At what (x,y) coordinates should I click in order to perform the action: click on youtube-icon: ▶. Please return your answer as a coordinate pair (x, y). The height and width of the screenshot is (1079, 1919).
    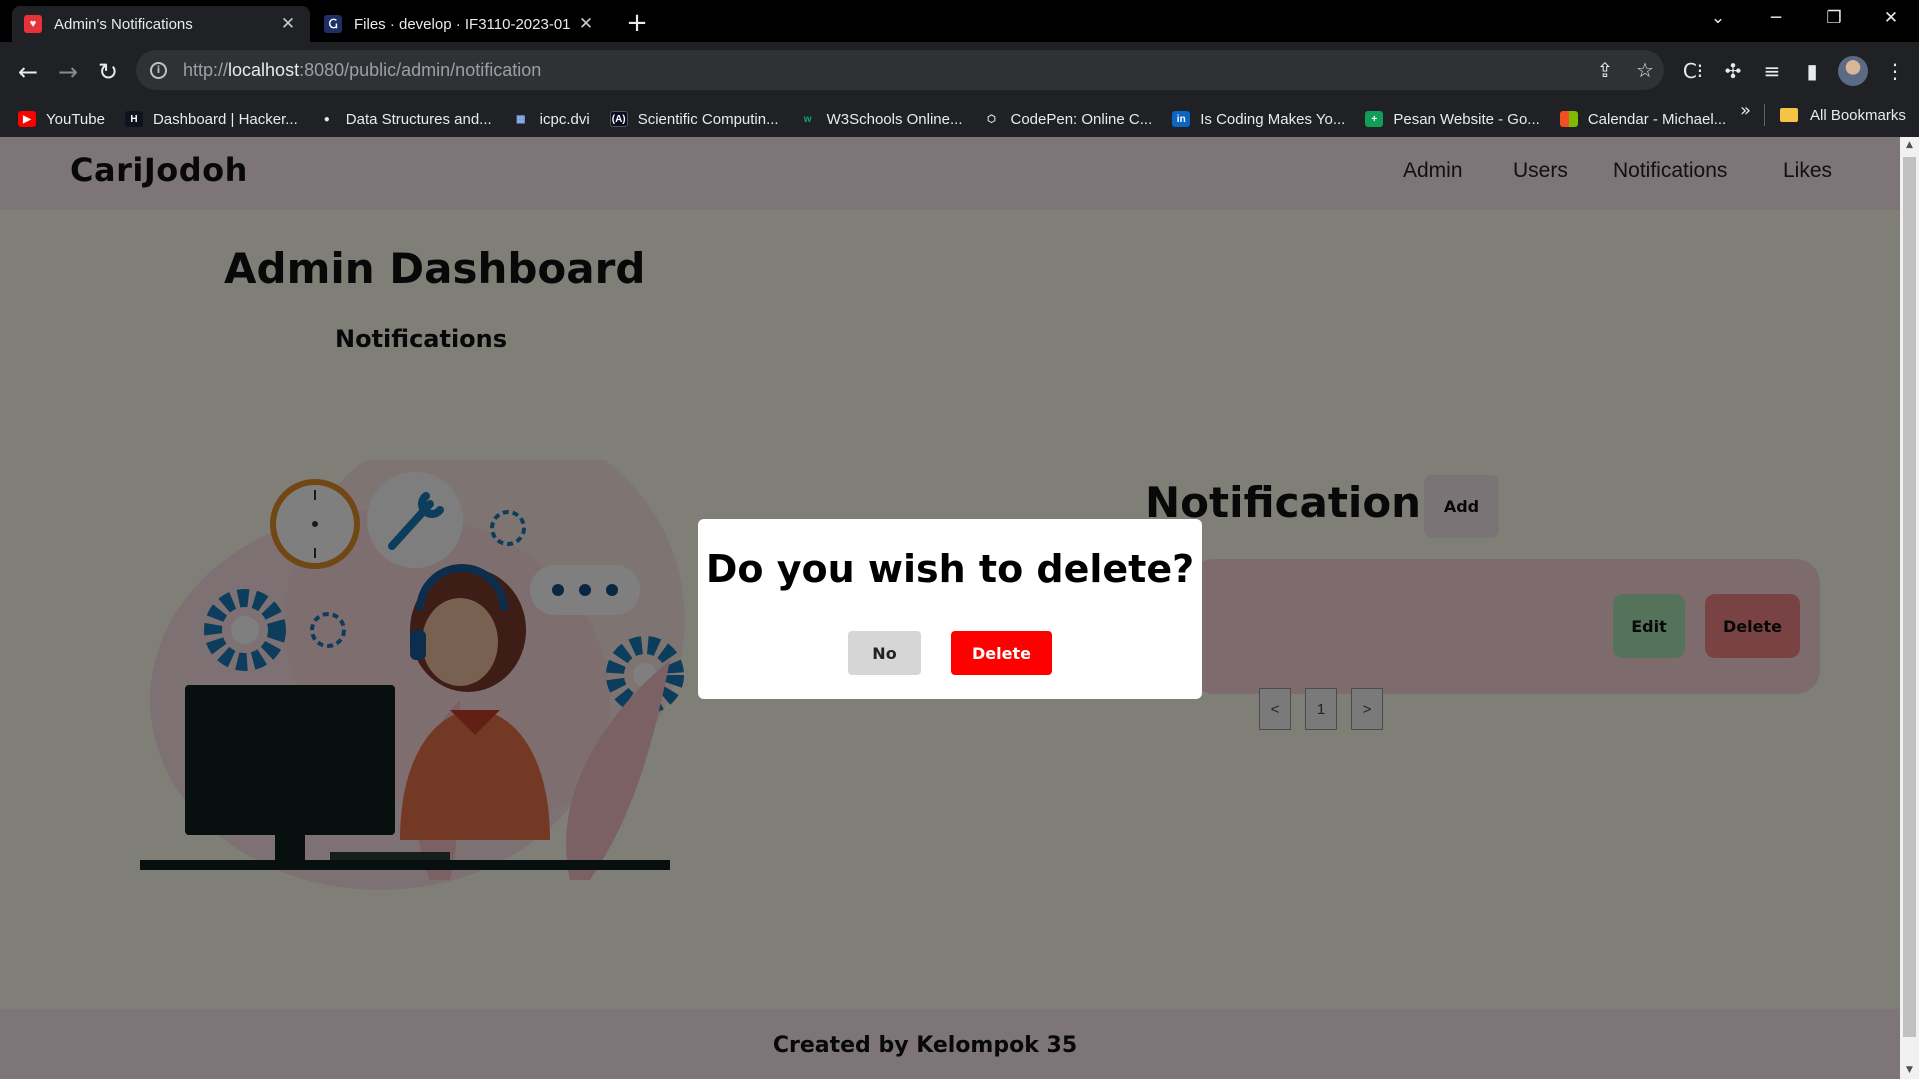
    Looking at the image, I should click on (27, 119).